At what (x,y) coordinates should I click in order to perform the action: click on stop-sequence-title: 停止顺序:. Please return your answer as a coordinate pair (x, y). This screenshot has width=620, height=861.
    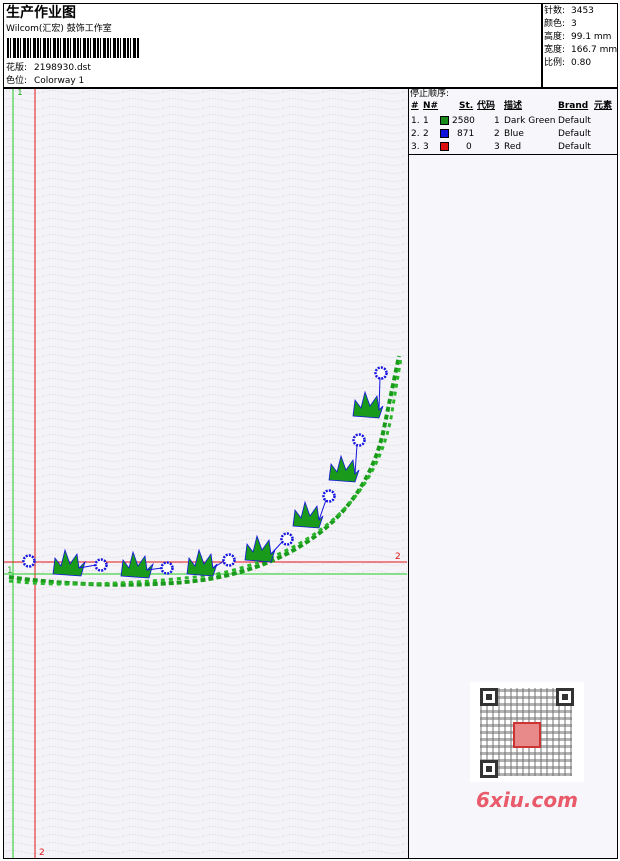
    Looking at the image, I should click on (430, 94).